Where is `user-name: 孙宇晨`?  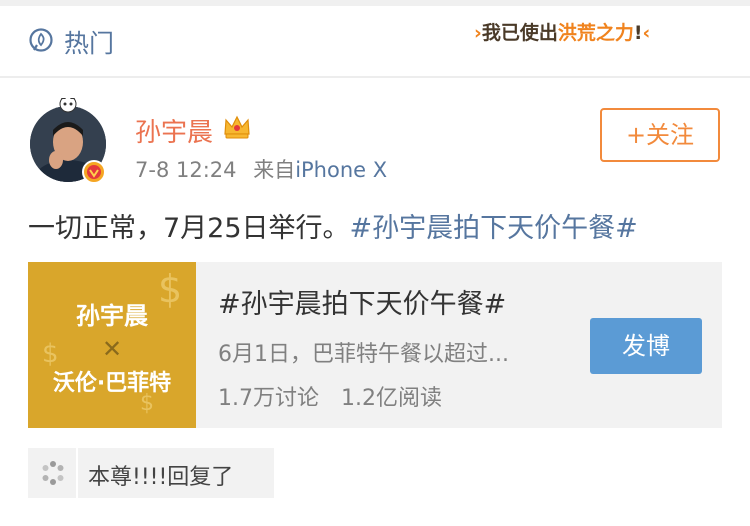
user-name: 孙宇晨 is located at coordinates (174, 130).